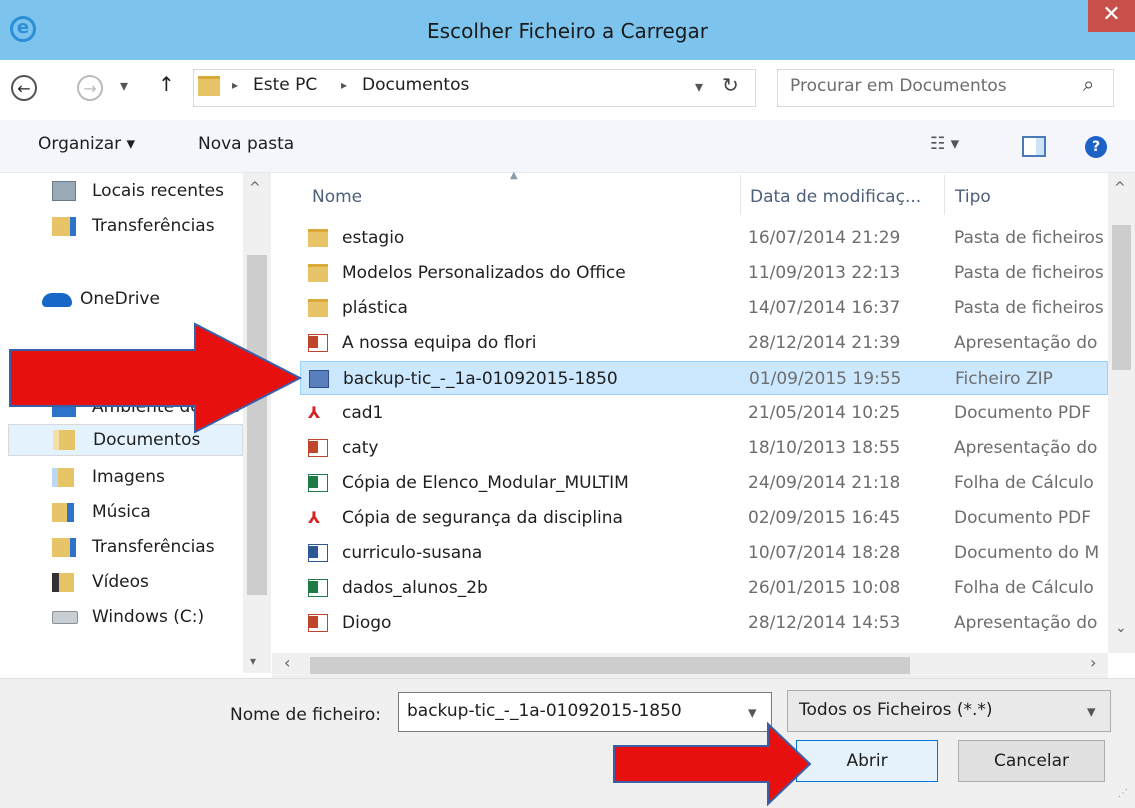  Describe the element at coordinates (285, 85) in the screenshot. I see `breadcrumb-este-pc: Este PC` at that location.